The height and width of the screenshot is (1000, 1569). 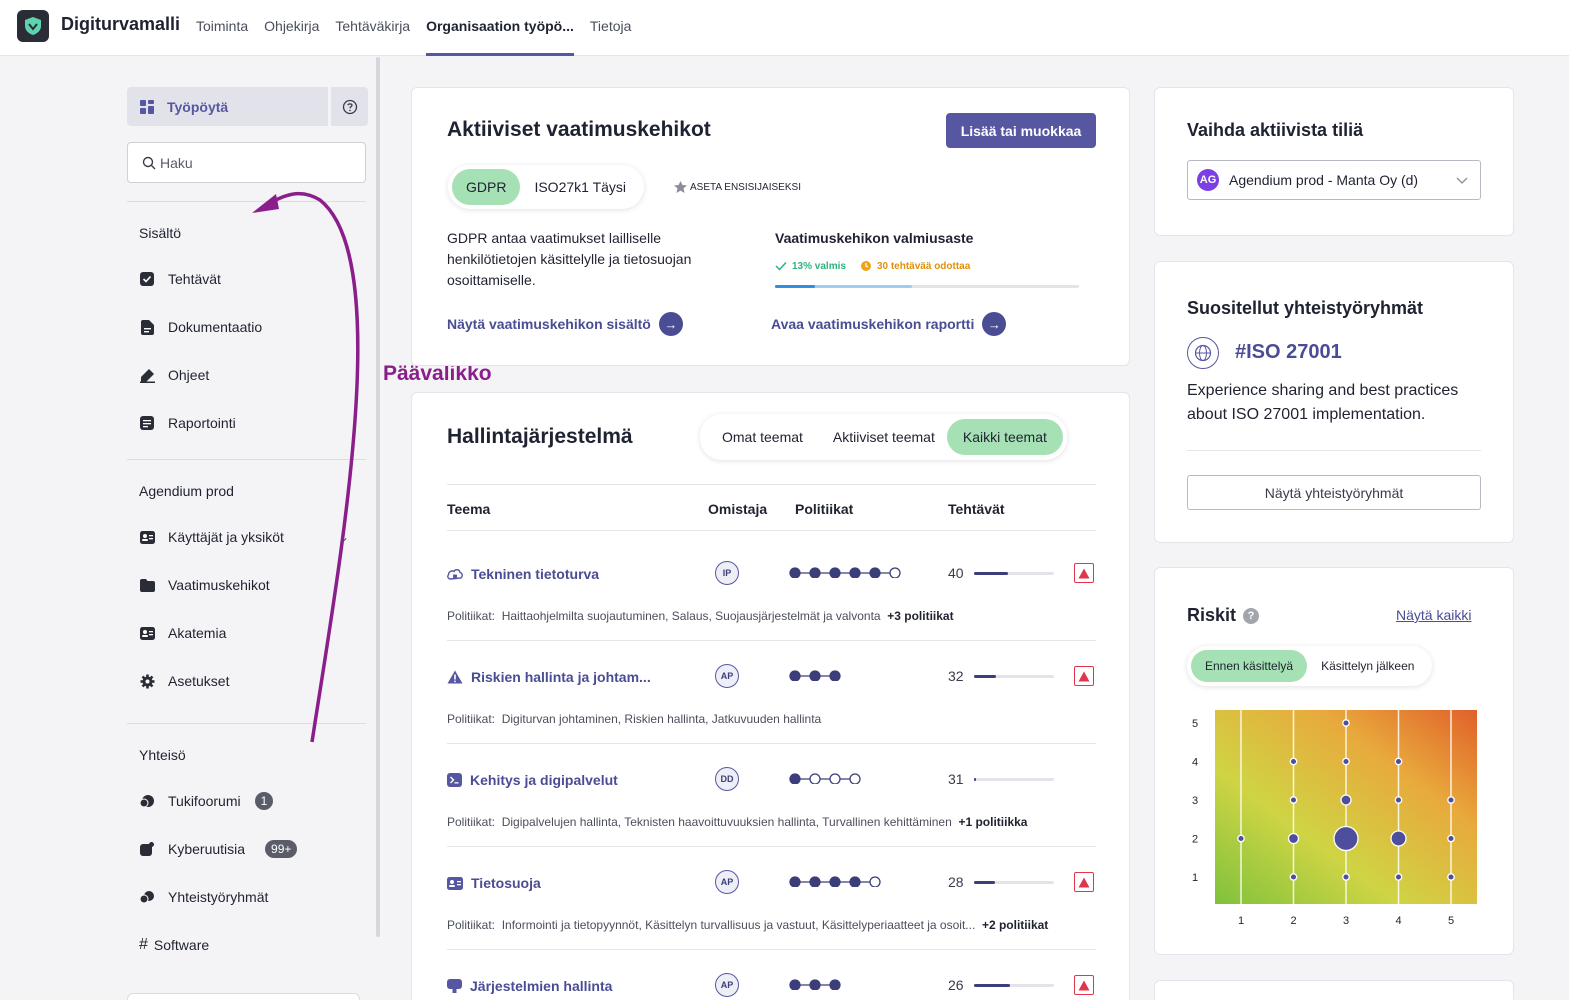 I want to click on nav-tietoja: Tietoja, so click(x=611, y=28).